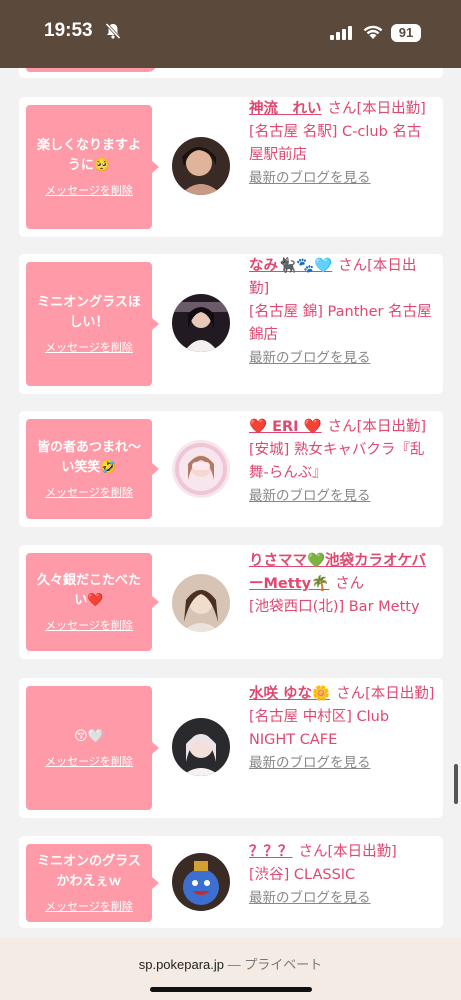  I want to click on message-bubble: 楽しくなりますように🥺 メッセージを削除, so click(92, 167).